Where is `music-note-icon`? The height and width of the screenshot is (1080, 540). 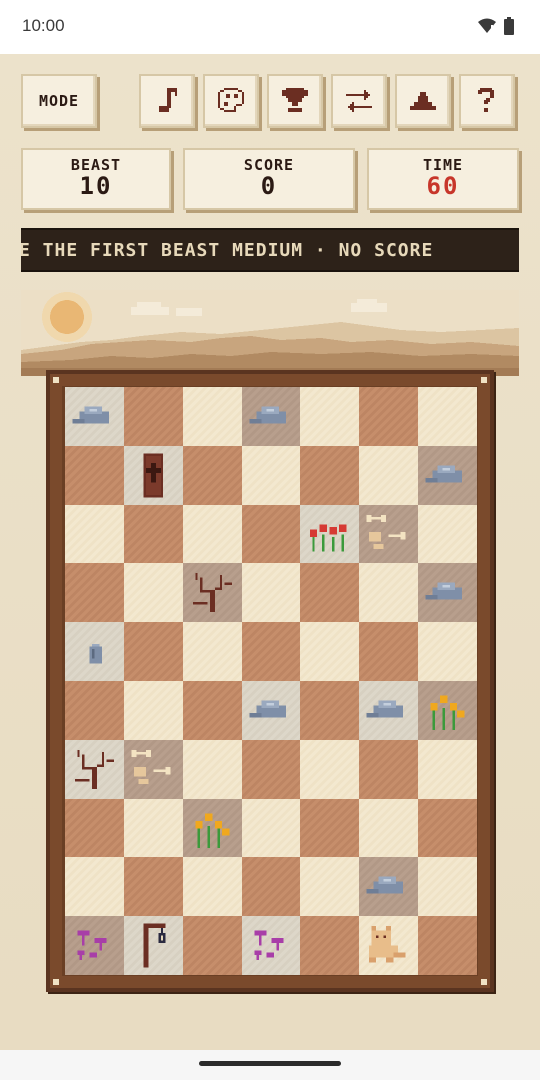
music-note-icon is located at coordinates (168, 100).